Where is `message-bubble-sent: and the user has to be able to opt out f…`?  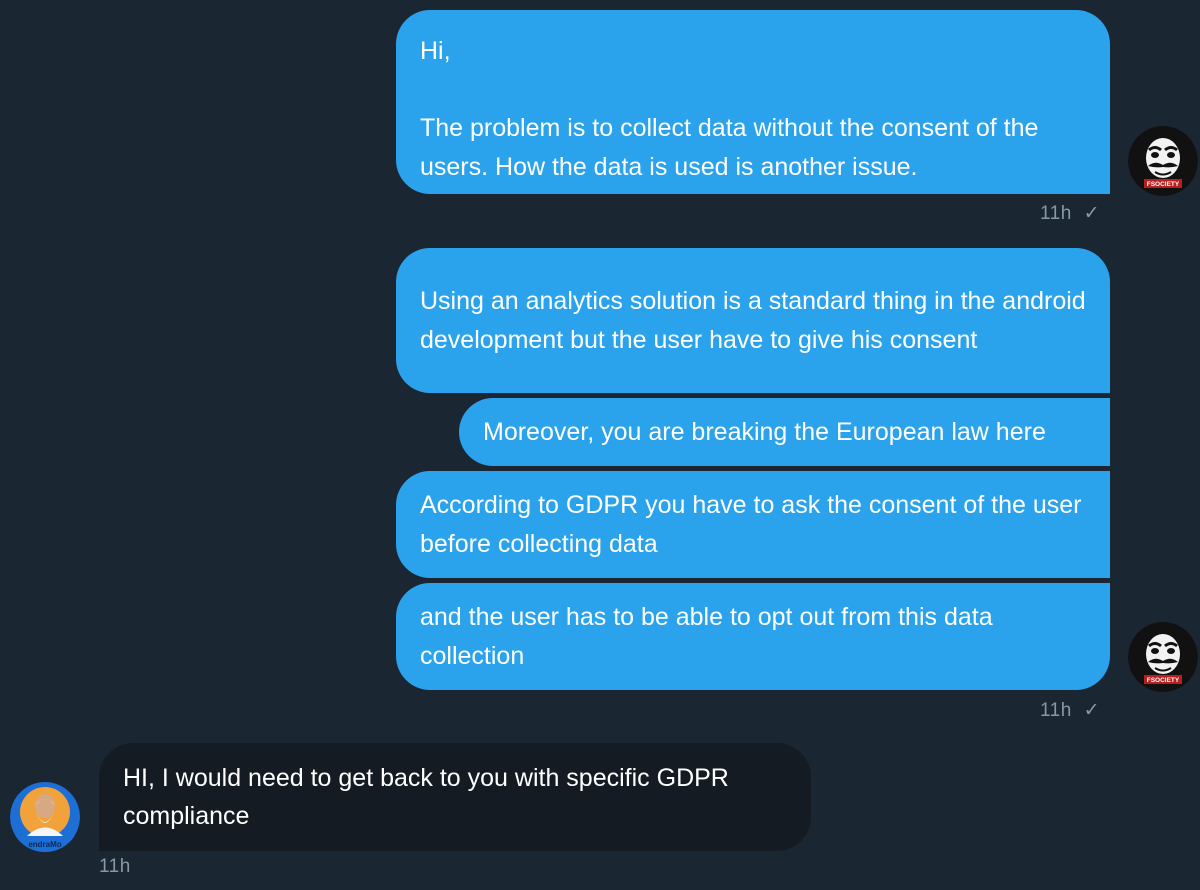
message-bubble-sent: and the user has to be able to opt out f… is located at coordinates (753, 636).